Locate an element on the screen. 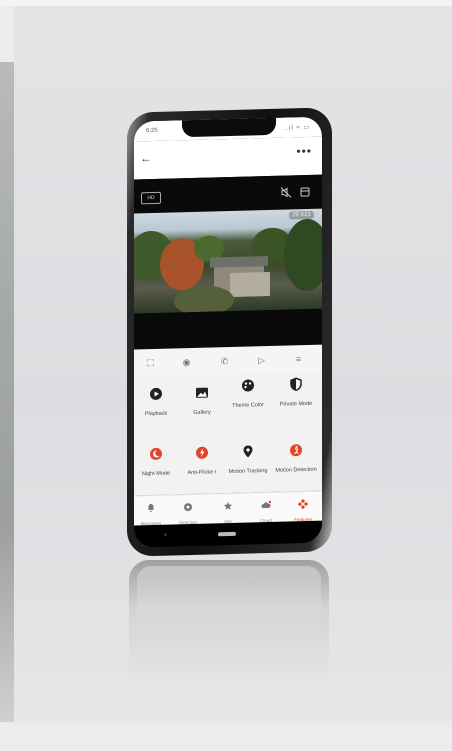  direction-icon is located at coordinates (188, 507).